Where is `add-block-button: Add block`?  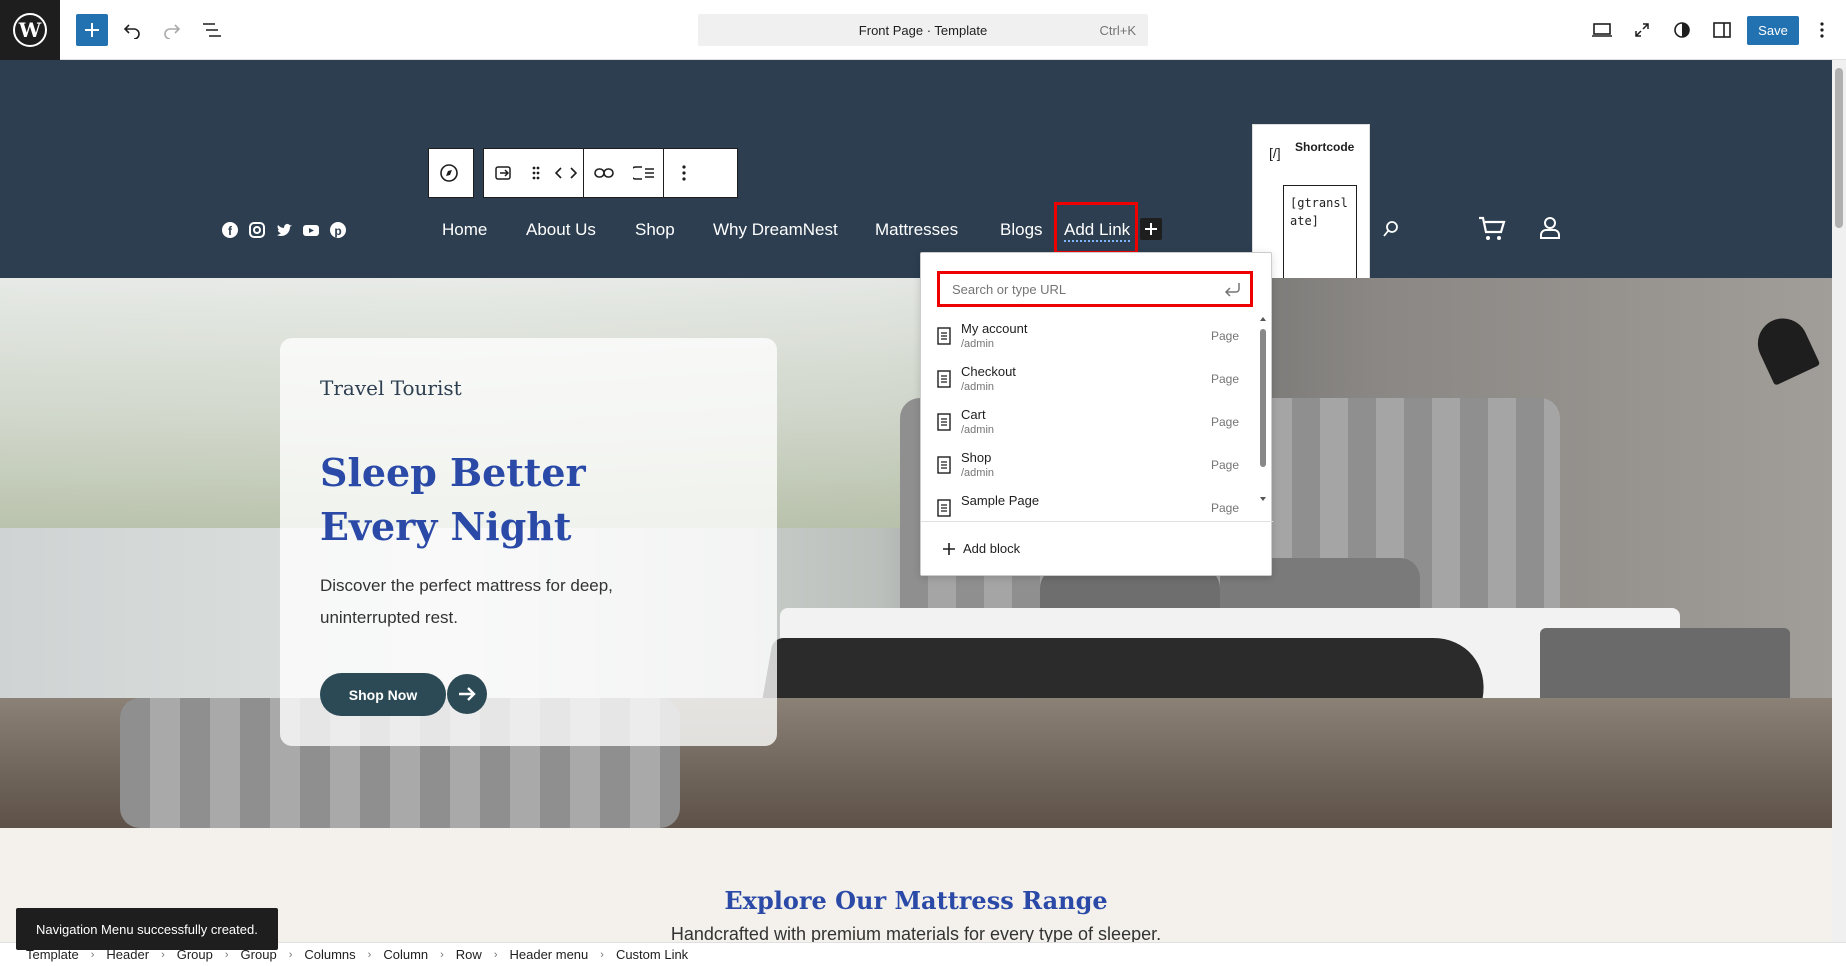 add-block-button: Add block is located at coordinates (981, 548).